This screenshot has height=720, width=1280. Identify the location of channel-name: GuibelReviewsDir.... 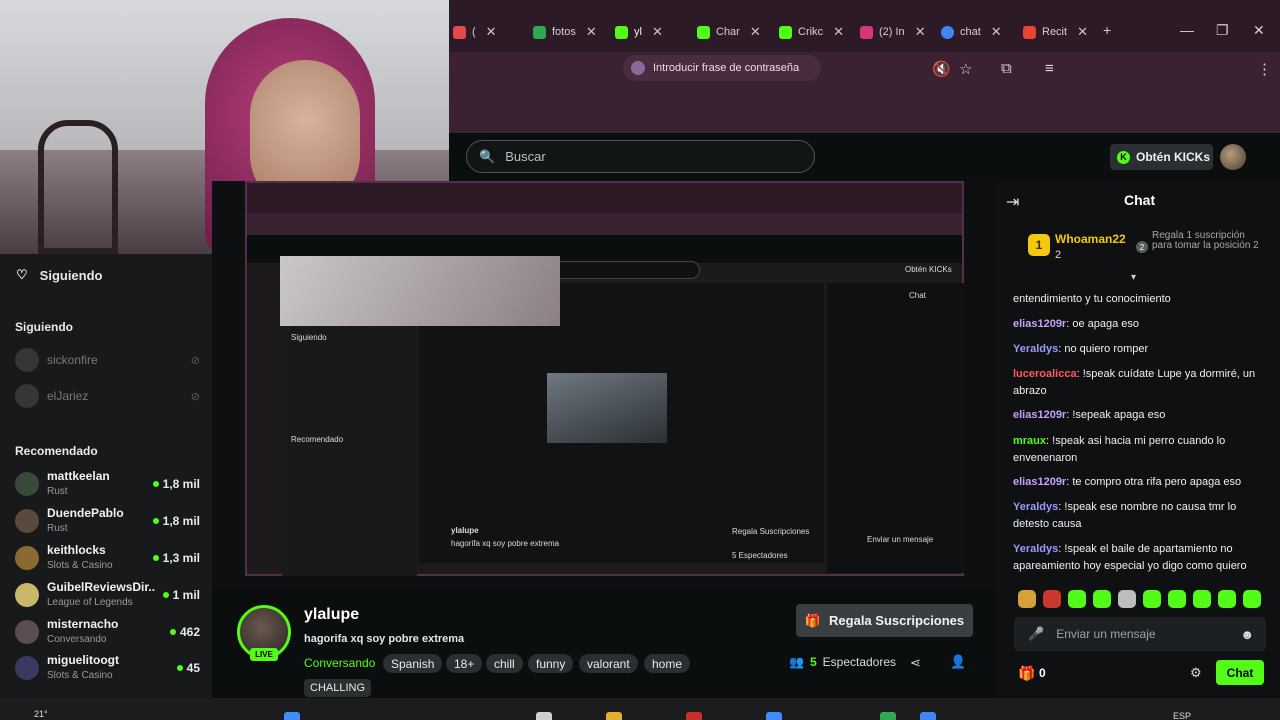
(101, 587).